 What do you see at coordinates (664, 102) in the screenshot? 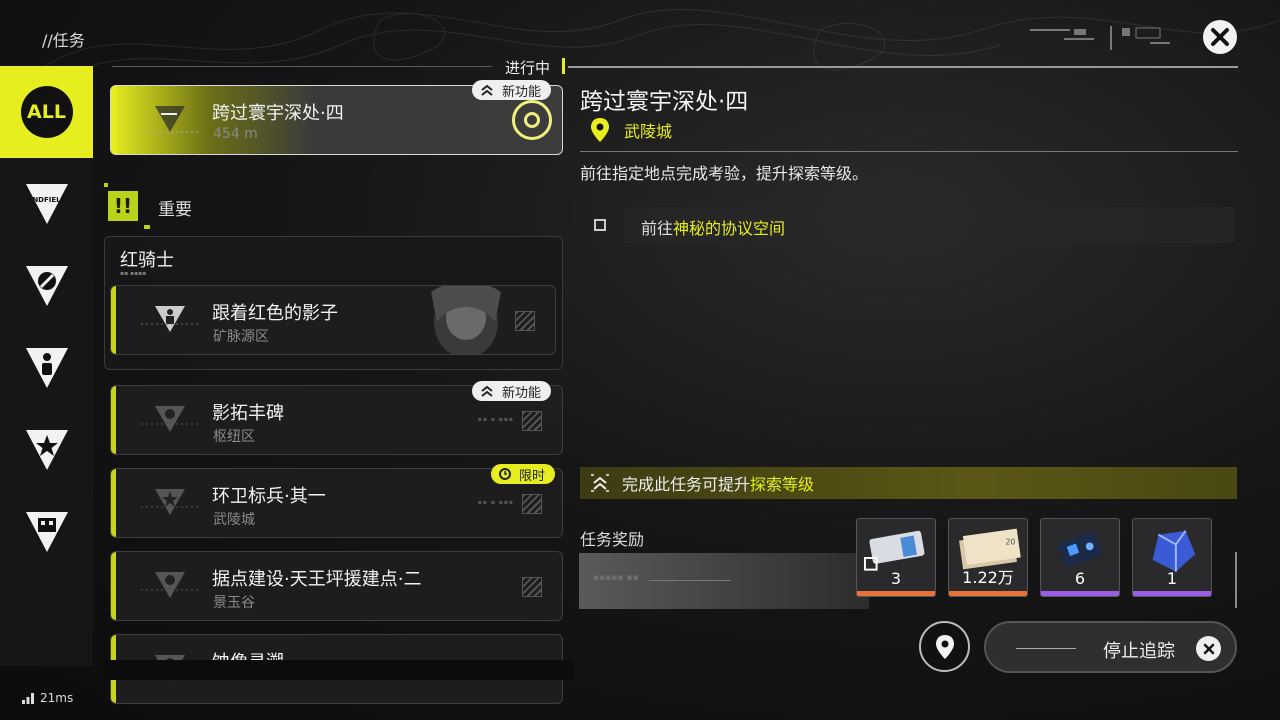
I see `detail-title: 跨过寰宇深处·四` at bounding box center [664, 102].